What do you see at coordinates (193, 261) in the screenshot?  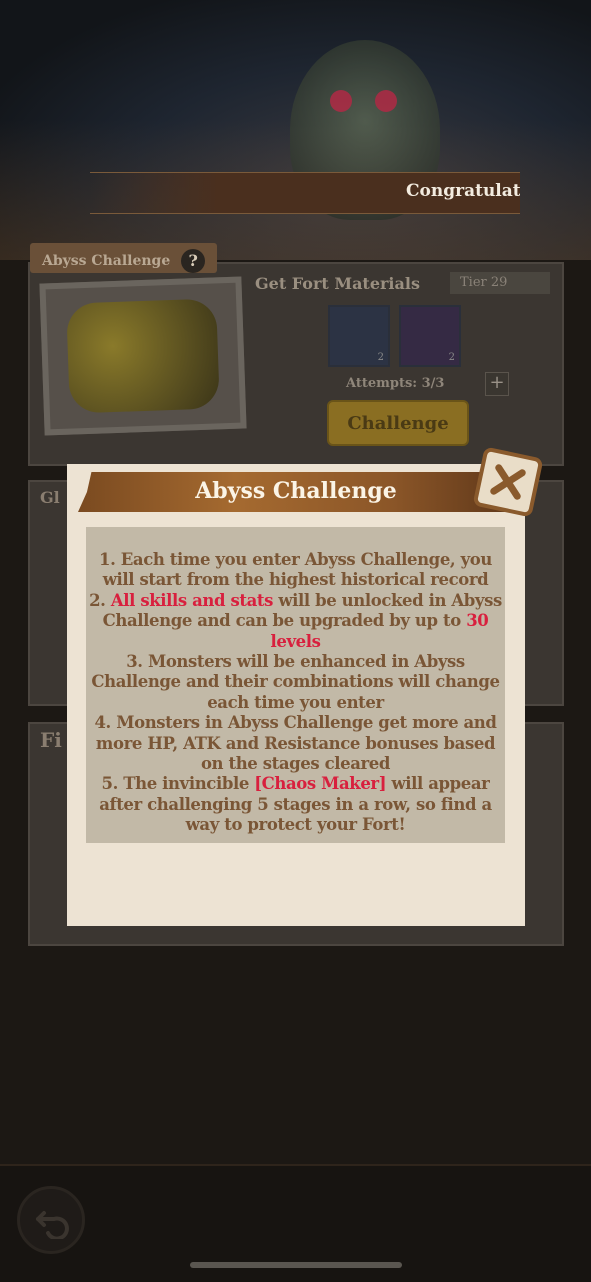 I see `help-icon: ?` at bounding box center [193, 261].